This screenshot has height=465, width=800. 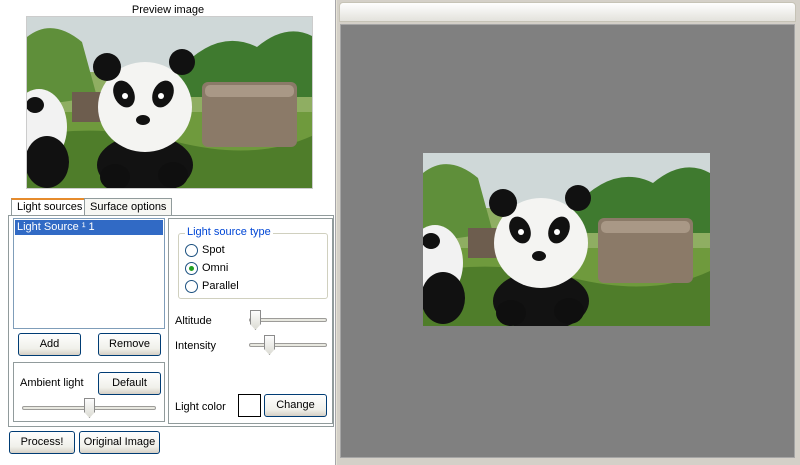 What do you see at coordinates (295, 405) in the screenshot?
I see `change-color-button: Change` at bounding box center [295, 405].